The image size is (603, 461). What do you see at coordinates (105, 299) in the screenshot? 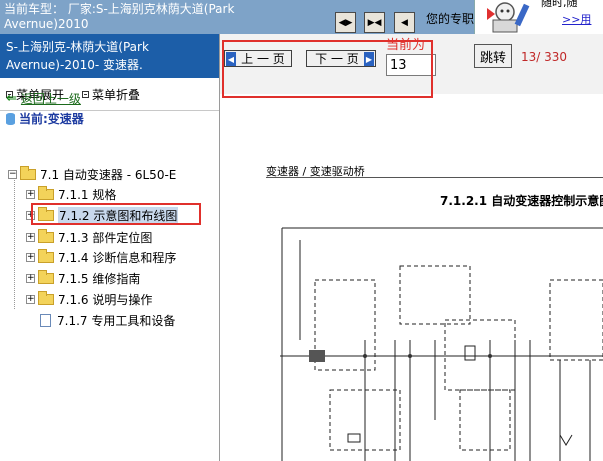
I see `tree-item-label: 7.1.6 说明与操作` at bounding box center [105, 299].